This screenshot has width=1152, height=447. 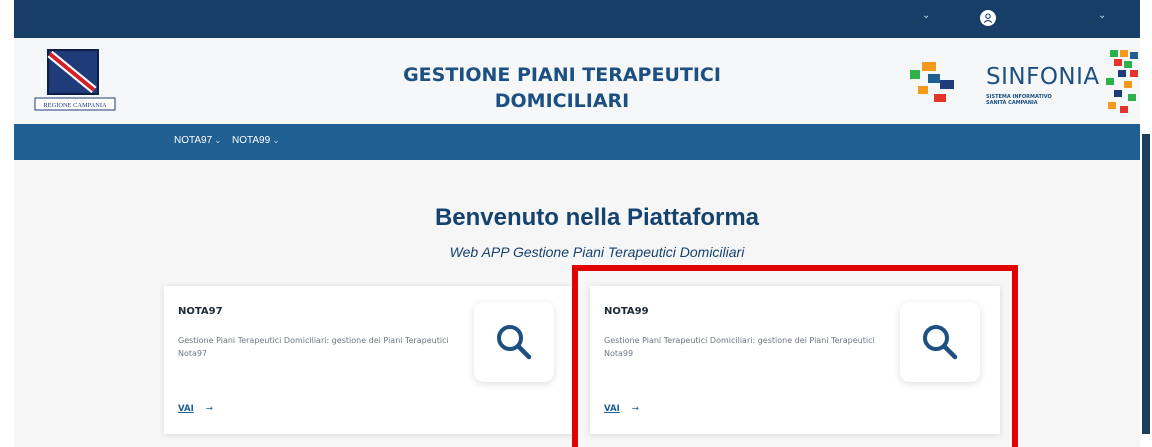 I want to click on vai-label: VAI, so click(x=186, y=409).